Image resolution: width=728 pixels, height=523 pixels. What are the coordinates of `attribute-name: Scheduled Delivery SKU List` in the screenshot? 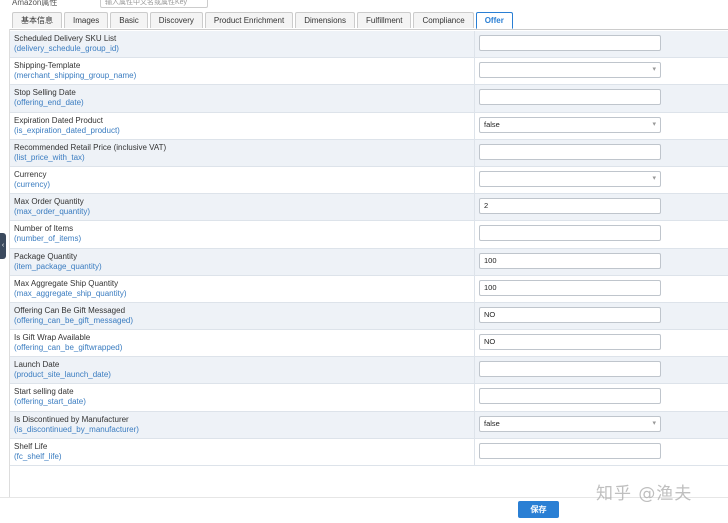 It's located at (65, 38).